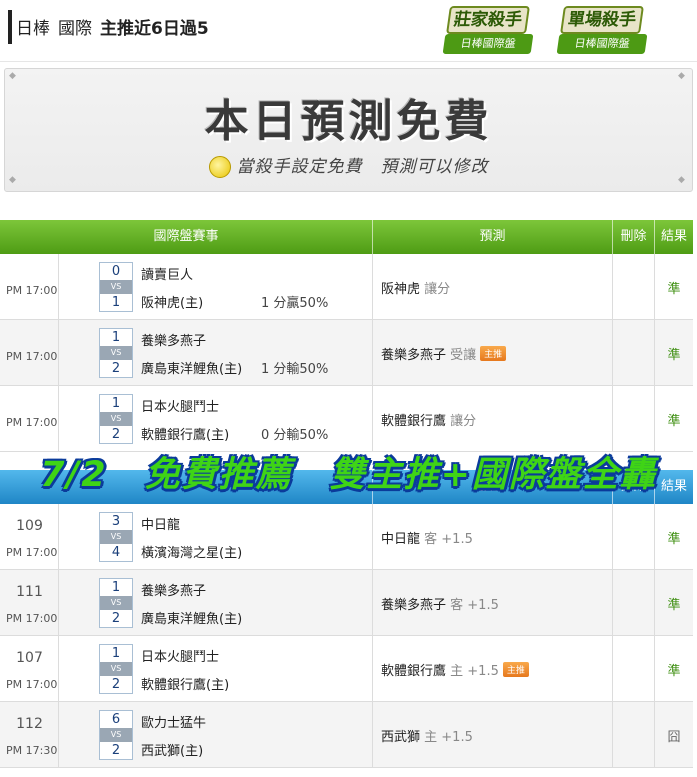  What do you see at coordinates (440, 605) in the screenshot?
I see `prediction: 養樂多燕子 客 +1.5` at bounding box center [440, 605].